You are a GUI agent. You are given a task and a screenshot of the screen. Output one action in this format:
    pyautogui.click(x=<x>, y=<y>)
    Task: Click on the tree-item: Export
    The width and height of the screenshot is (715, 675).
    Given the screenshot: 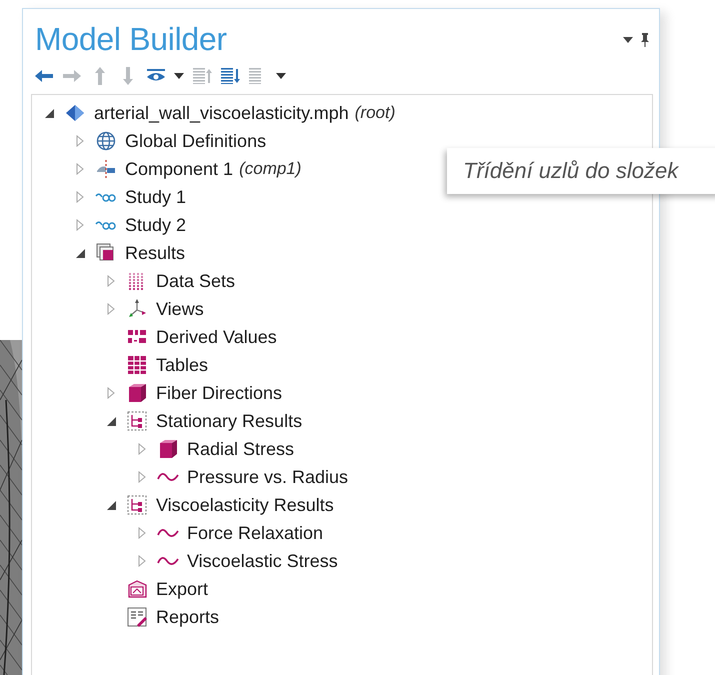 What is the action you would take?
    pyautogui.click(x=182, y=589)
    